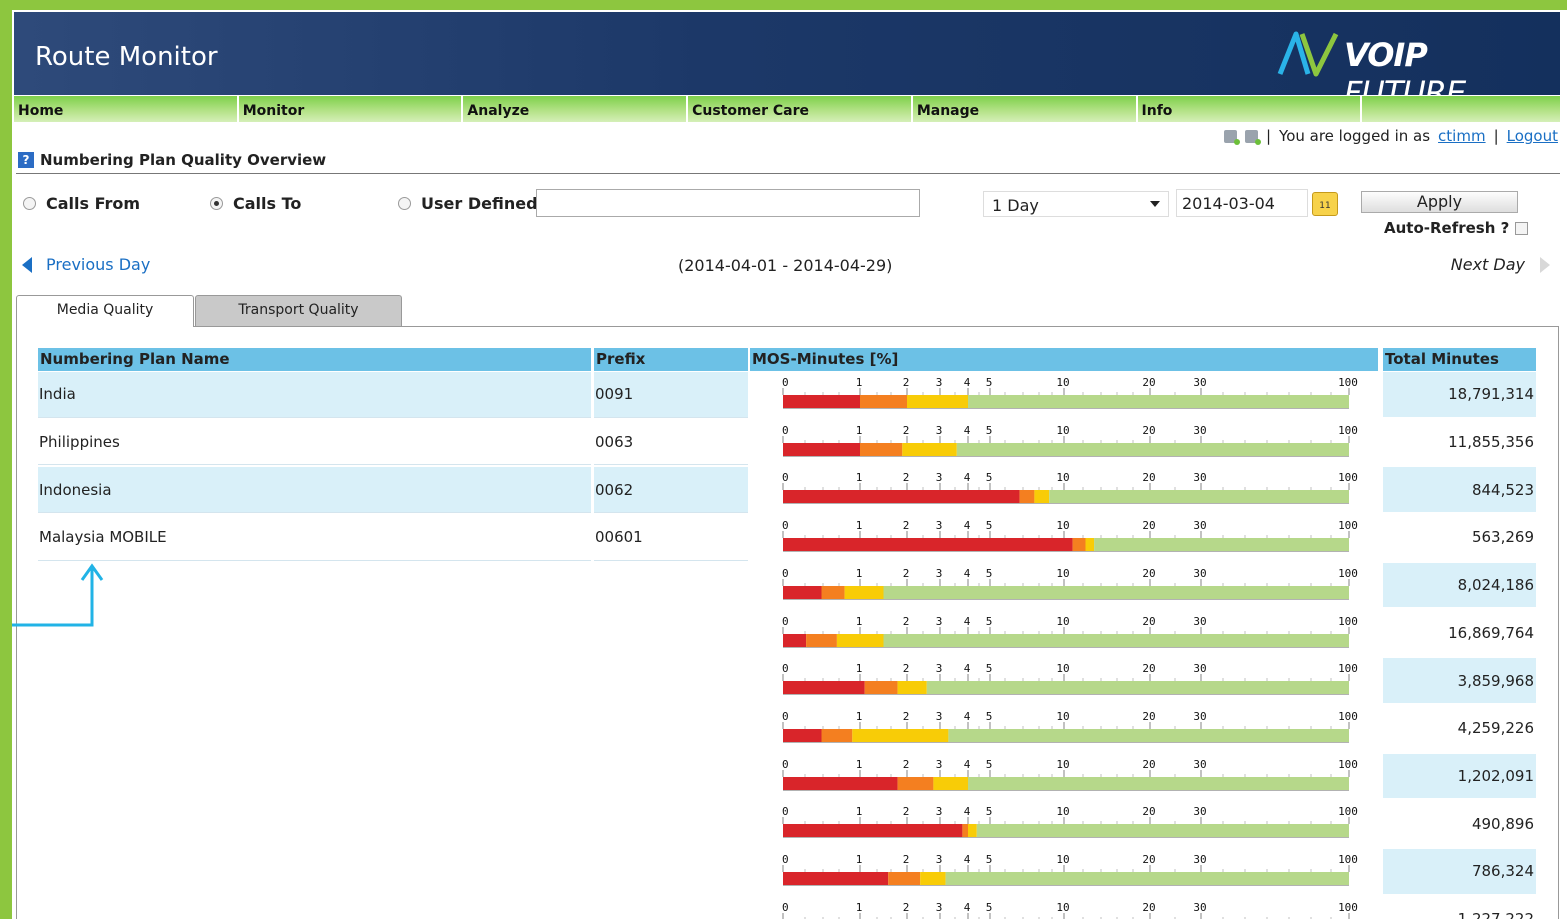 The width and height of the screenshot is (1567, 919). I want to click on user-defined-input, so click(728, 203).